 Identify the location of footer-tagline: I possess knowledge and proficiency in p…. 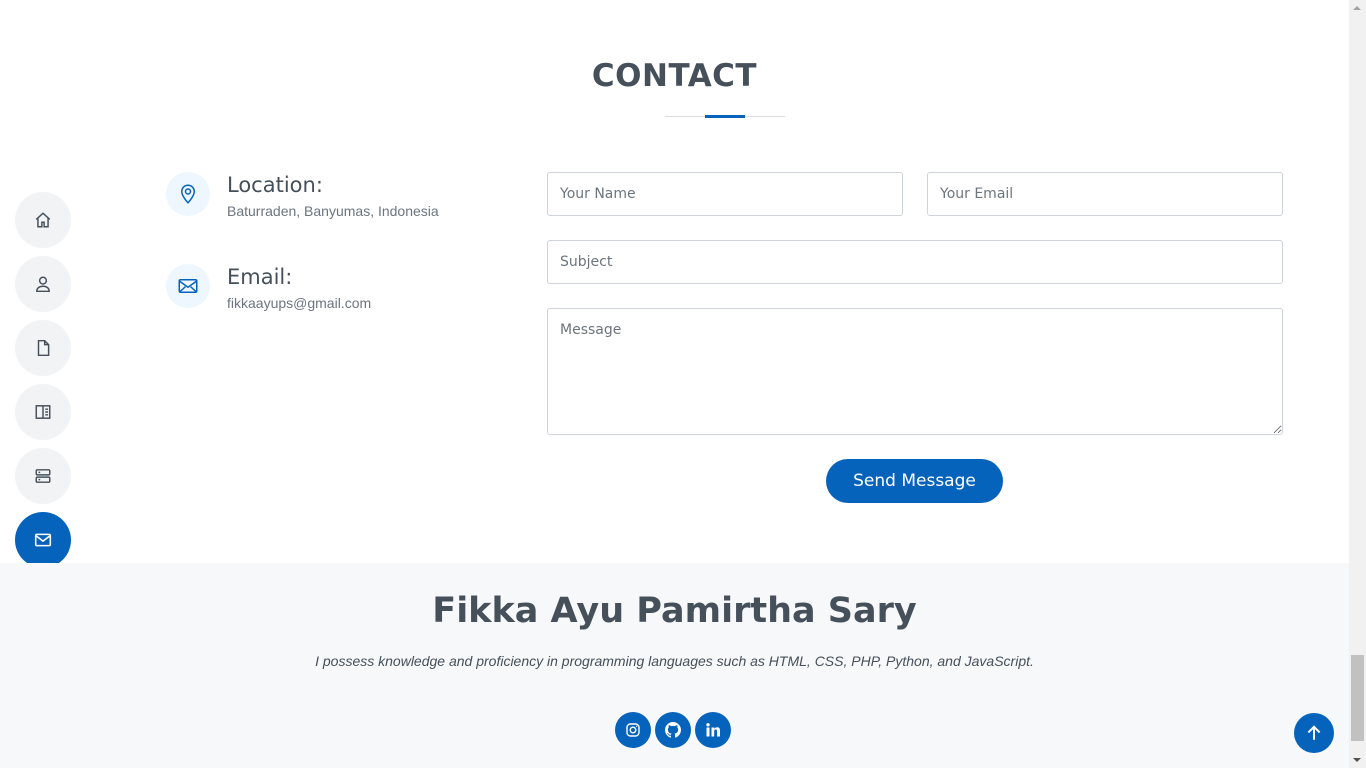
(674, 661).